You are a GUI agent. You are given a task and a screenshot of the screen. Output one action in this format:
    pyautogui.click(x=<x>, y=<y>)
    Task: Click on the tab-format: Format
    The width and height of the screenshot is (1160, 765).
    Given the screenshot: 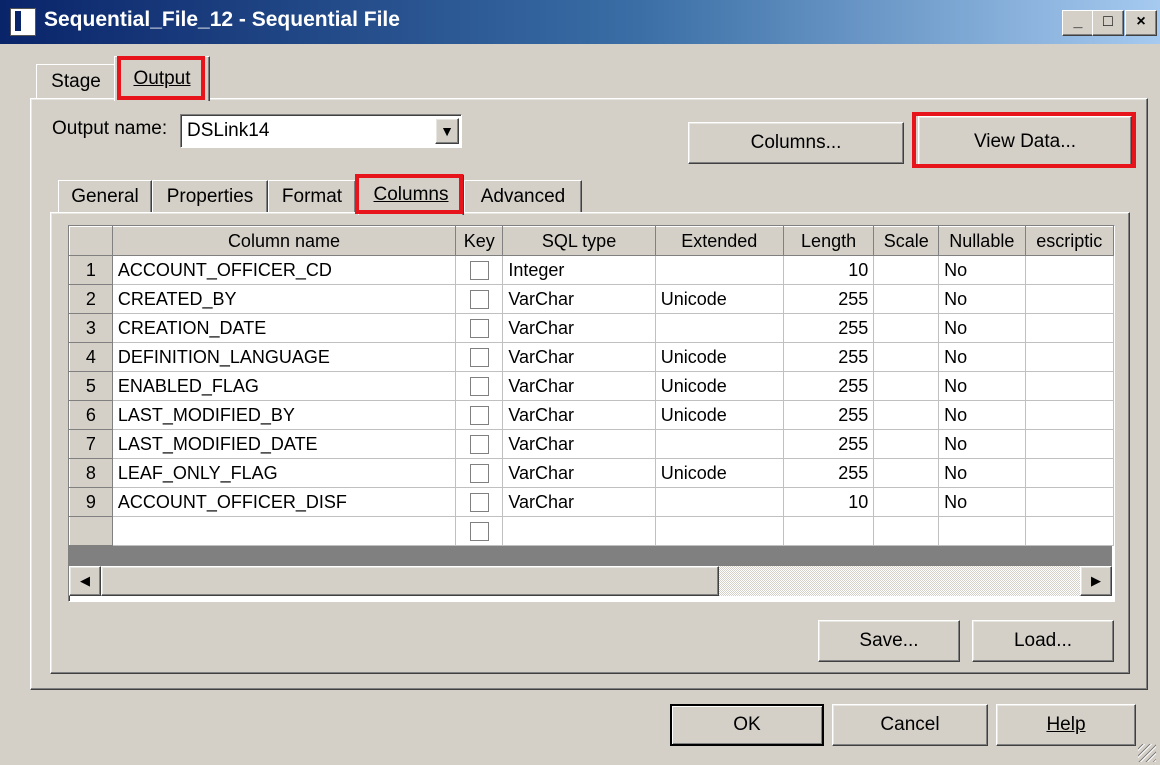 What is the action you would take?
    pyautogui.click(x=312, y=196)
    